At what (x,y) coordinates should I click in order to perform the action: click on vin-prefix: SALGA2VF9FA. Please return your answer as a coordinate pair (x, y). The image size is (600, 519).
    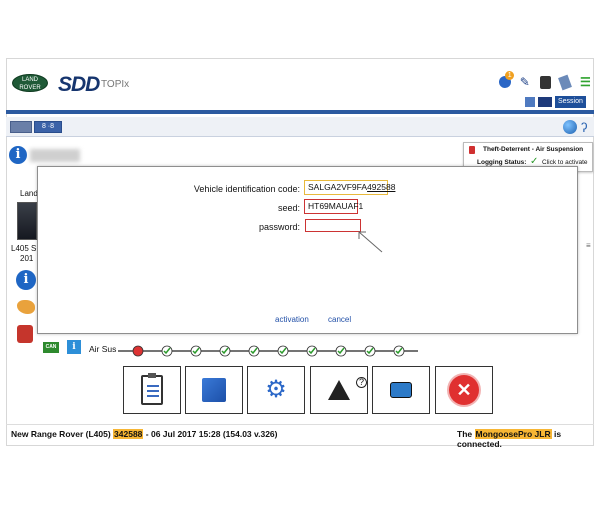
    Looking at the image, I should click on (338, 187).